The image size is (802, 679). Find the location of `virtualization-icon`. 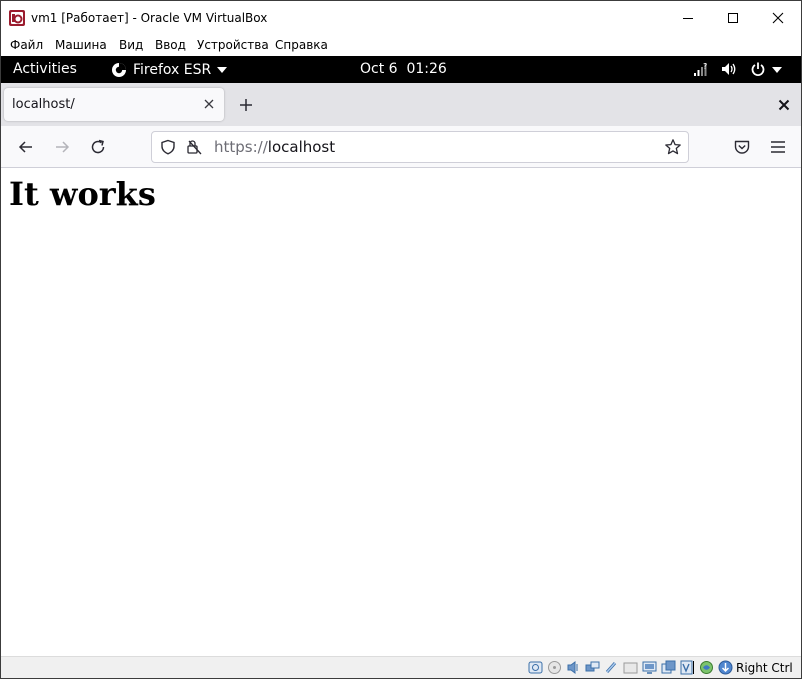

virtualization-icon is located at coordinates (687, 667).